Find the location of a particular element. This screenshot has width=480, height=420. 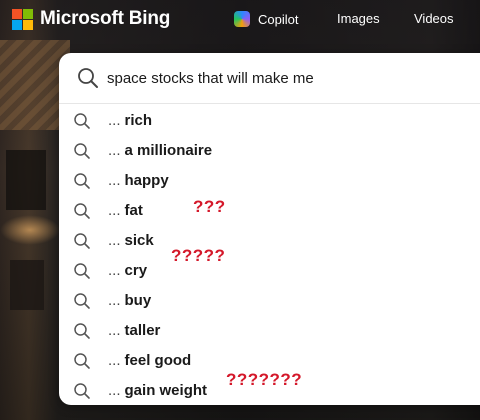

suggestion-item: ... happy is located at coordinates (269, 180).